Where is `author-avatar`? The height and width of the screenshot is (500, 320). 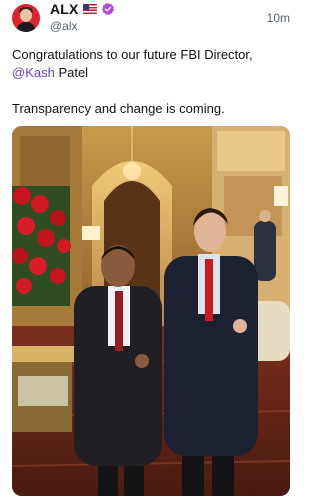 author-avatar is located at coordinates (26, 18).